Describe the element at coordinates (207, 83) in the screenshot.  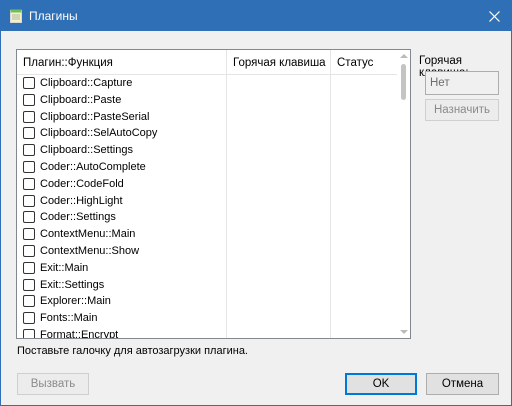
I see `list-item: Clipboard::Capture` at that location.